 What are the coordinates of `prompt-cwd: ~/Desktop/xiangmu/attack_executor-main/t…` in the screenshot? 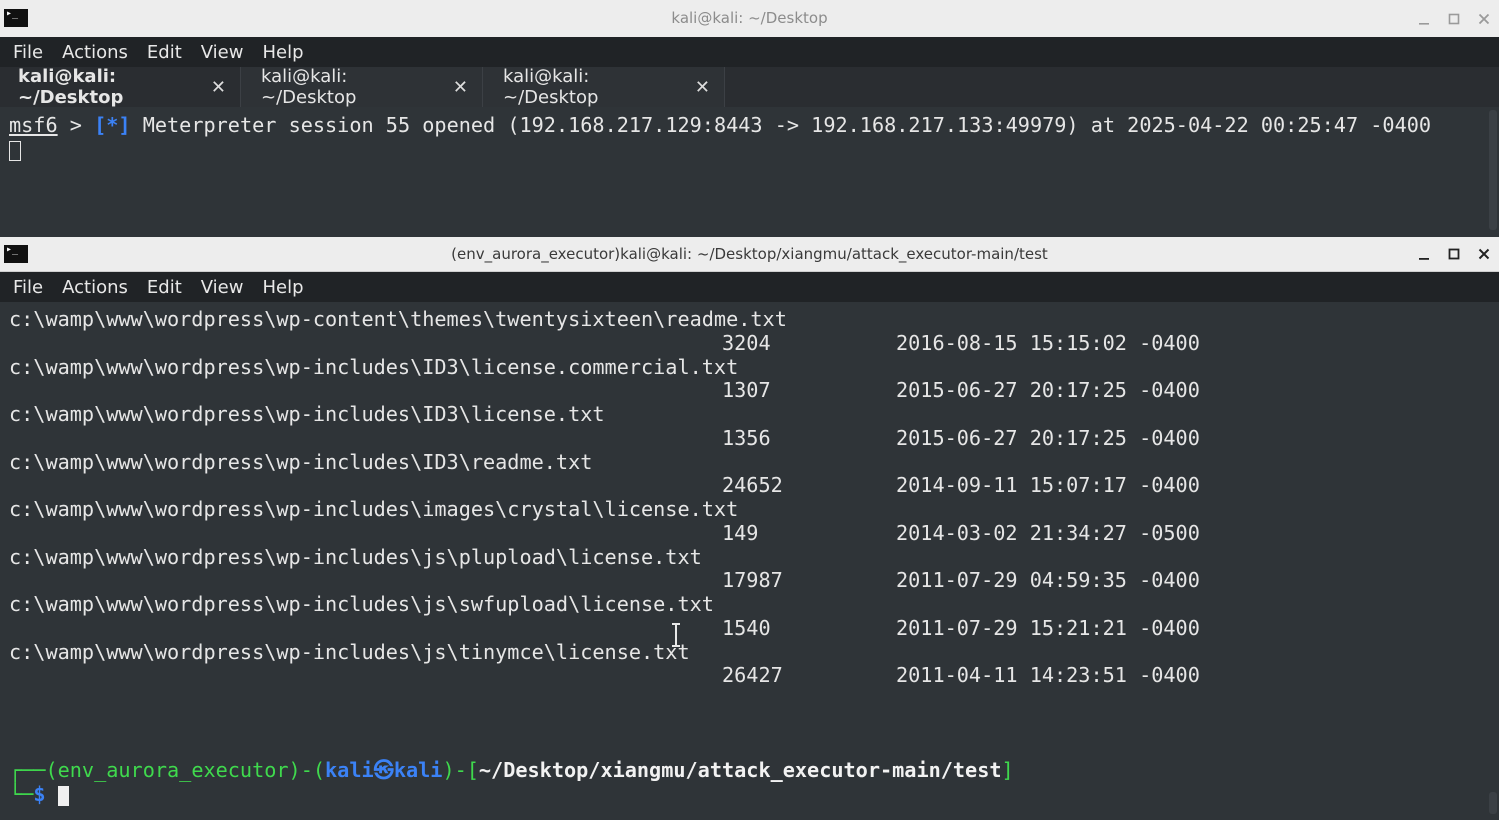 It's located at (740, 770).